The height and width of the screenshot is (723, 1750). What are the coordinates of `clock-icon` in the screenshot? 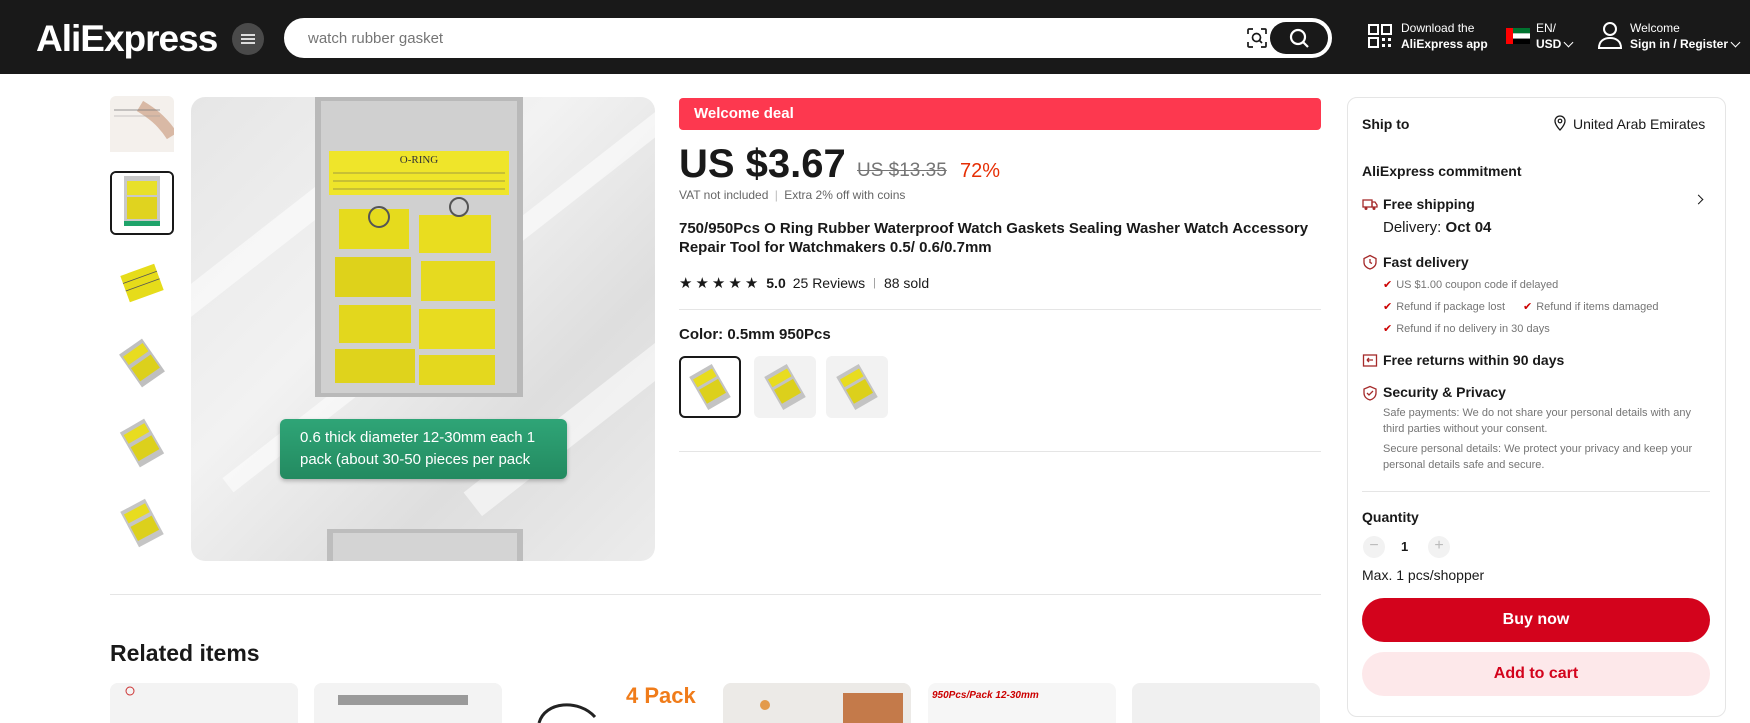 It's located at (1370, 262).